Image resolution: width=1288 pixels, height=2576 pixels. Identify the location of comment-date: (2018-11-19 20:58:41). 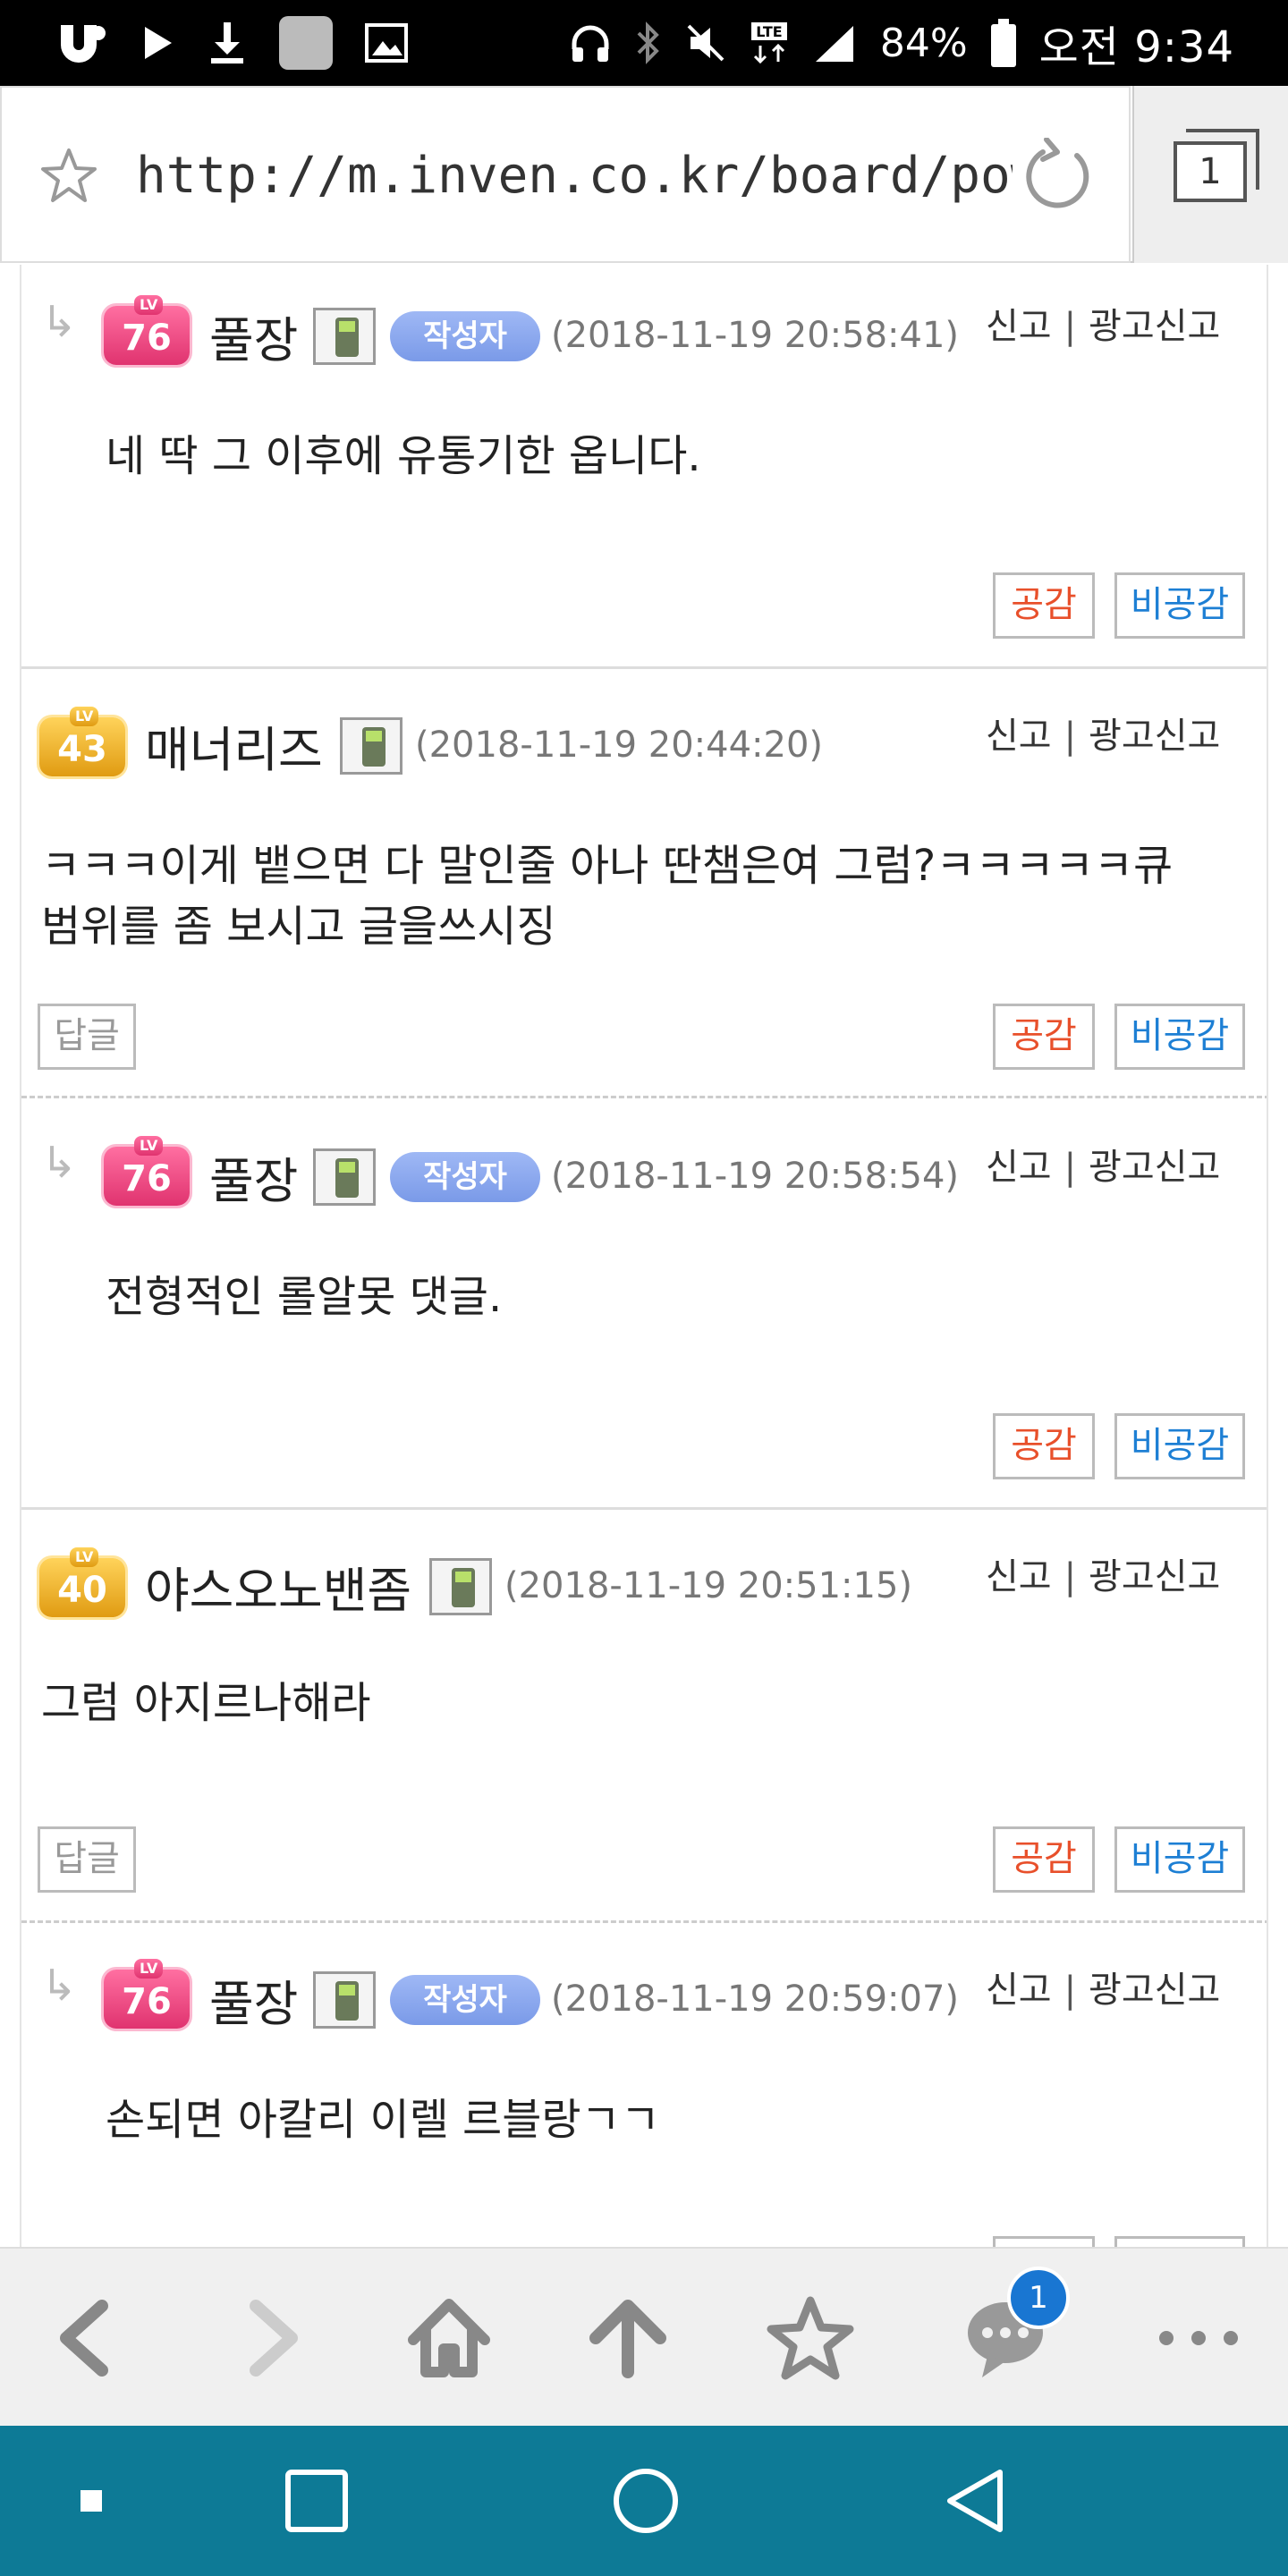
(755, 335).